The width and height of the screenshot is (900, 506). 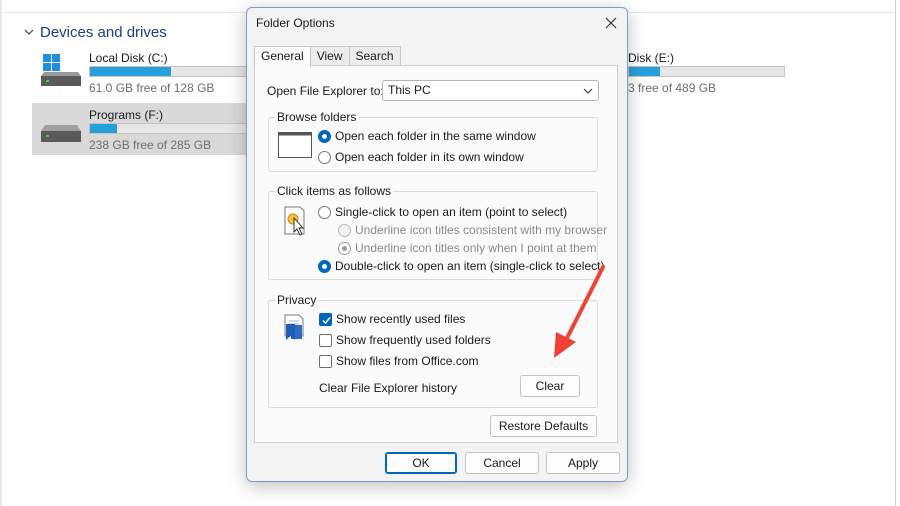 What do you see at coordinates (490, 90) in the screenshot?
I see `open-explorer-select: This PC` at bounding box center [490, 90].